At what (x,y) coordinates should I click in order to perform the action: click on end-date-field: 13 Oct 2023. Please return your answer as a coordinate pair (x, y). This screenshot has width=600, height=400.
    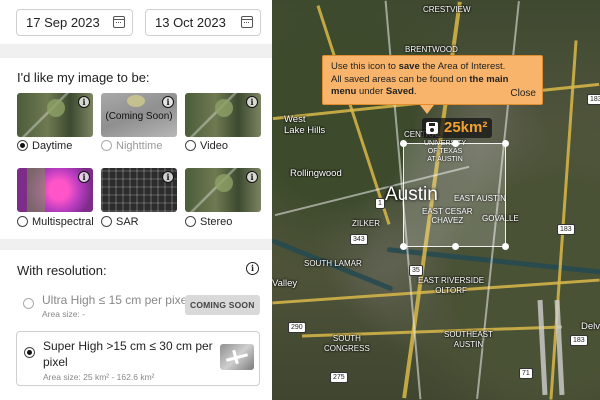
    Looking at the image, I should click on (203, 22).